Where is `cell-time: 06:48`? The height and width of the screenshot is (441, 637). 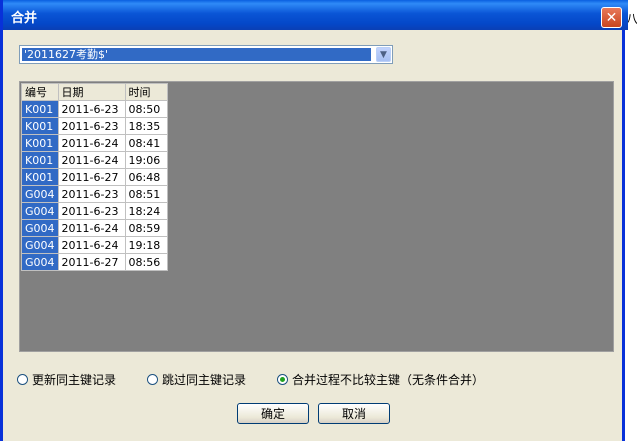 cell-time: 06:48 is located at coordinates (146, 177).